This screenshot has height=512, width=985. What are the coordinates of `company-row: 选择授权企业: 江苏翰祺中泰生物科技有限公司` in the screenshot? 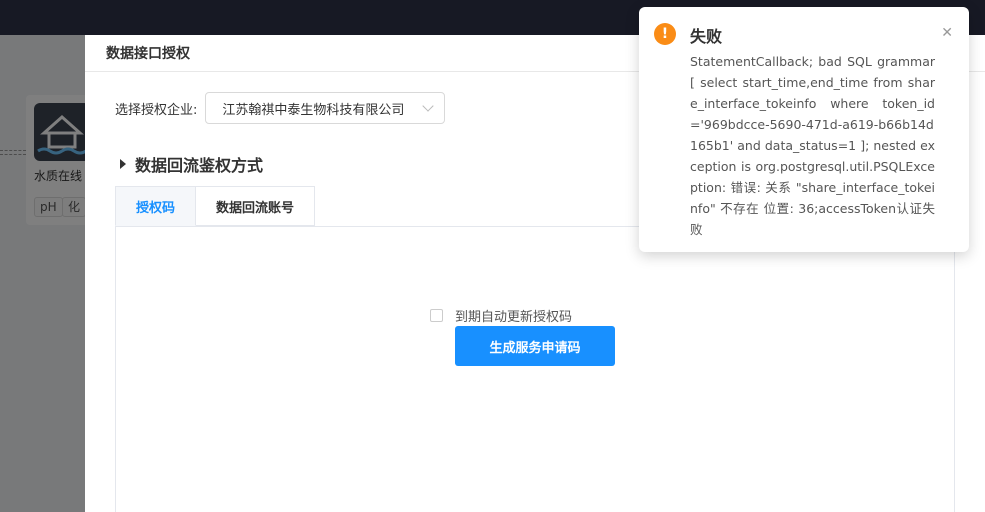 It's located at (280, 108).